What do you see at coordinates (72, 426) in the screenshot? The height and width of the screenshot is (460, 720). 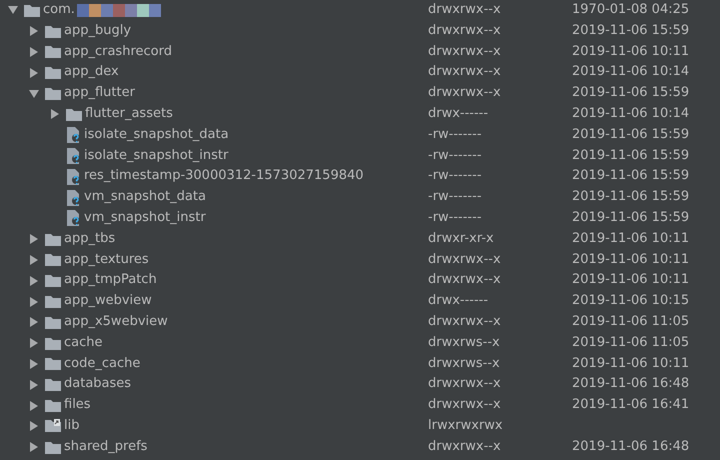 I see `tree-item-label: lib` at bounding box center [72, 426].